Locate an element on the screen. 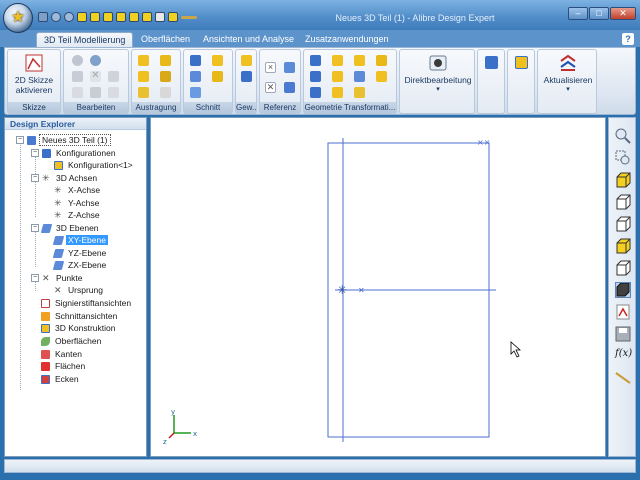  tree-node-ecken: Ecken is located at coordinates (61, 379).